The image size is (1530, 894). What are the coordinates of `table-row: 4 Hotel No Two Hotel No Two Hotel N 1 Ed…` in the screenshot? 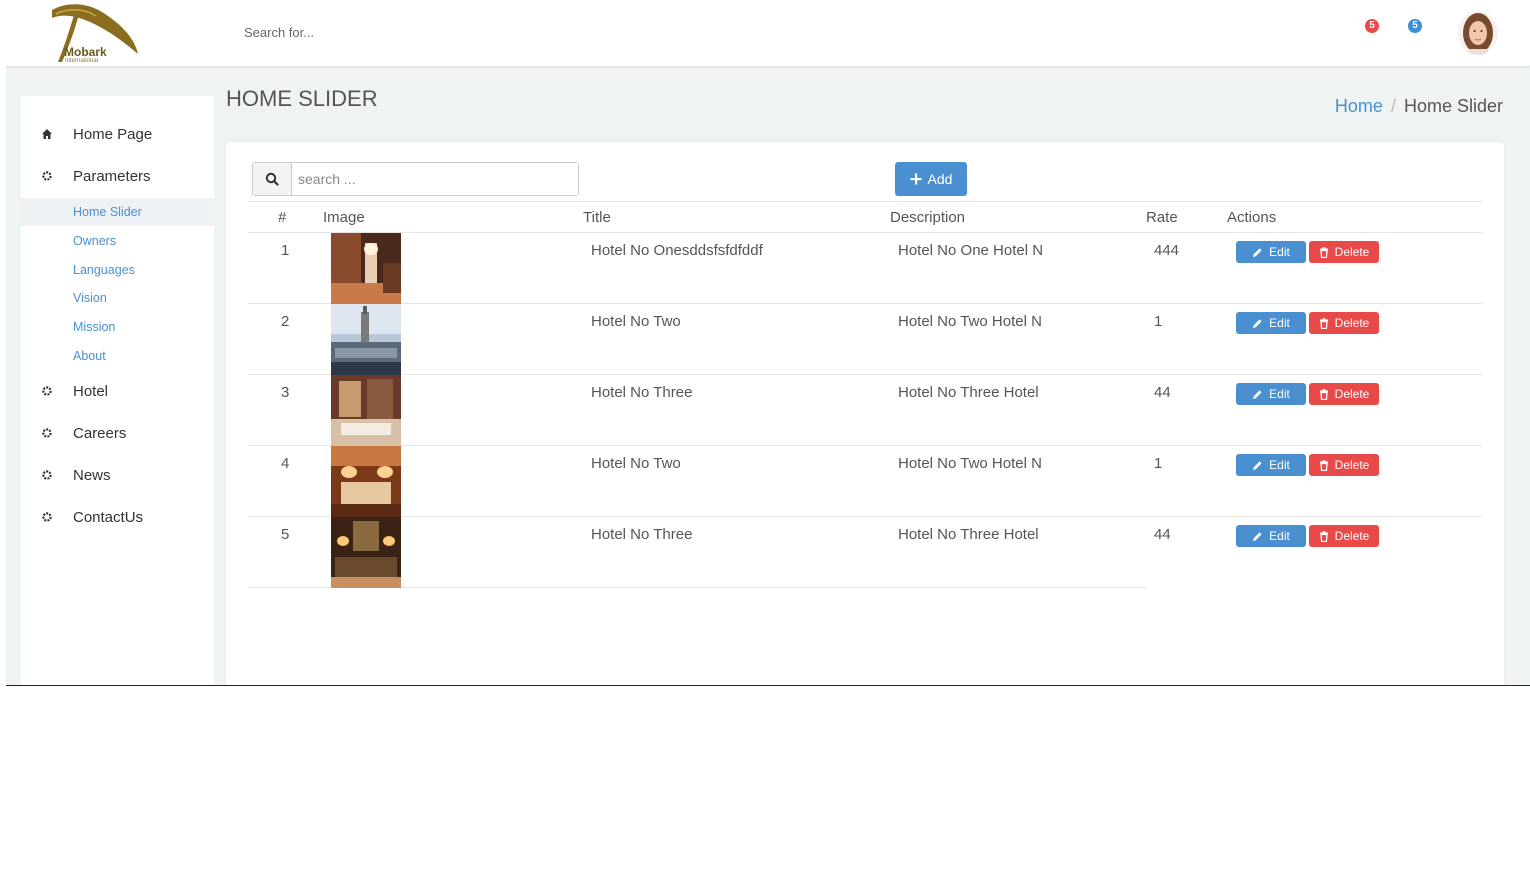 It's located at (865, 481).